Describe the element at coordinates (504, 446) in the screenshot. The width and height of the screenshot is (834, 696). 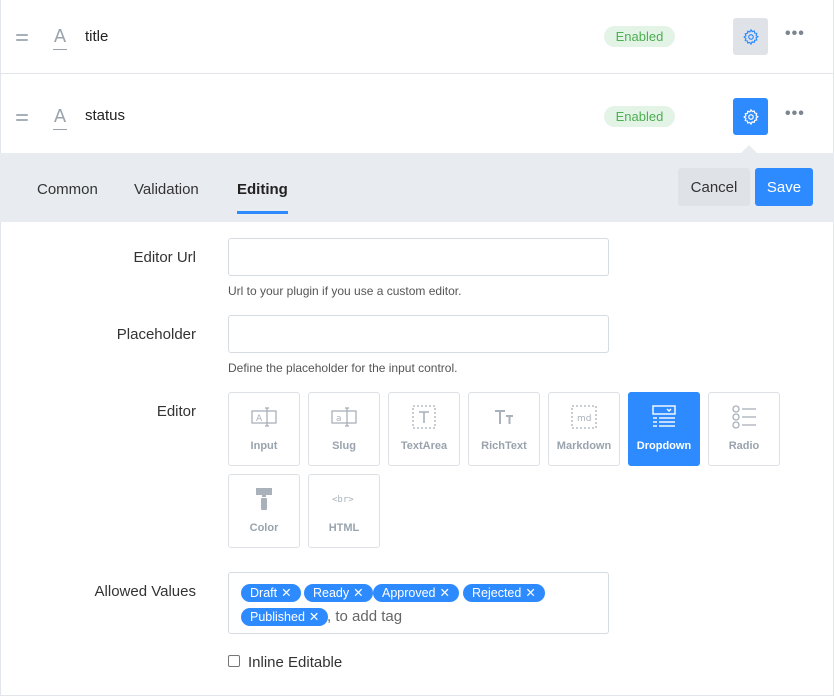
I see `editor-option-label: RichText` at that location.